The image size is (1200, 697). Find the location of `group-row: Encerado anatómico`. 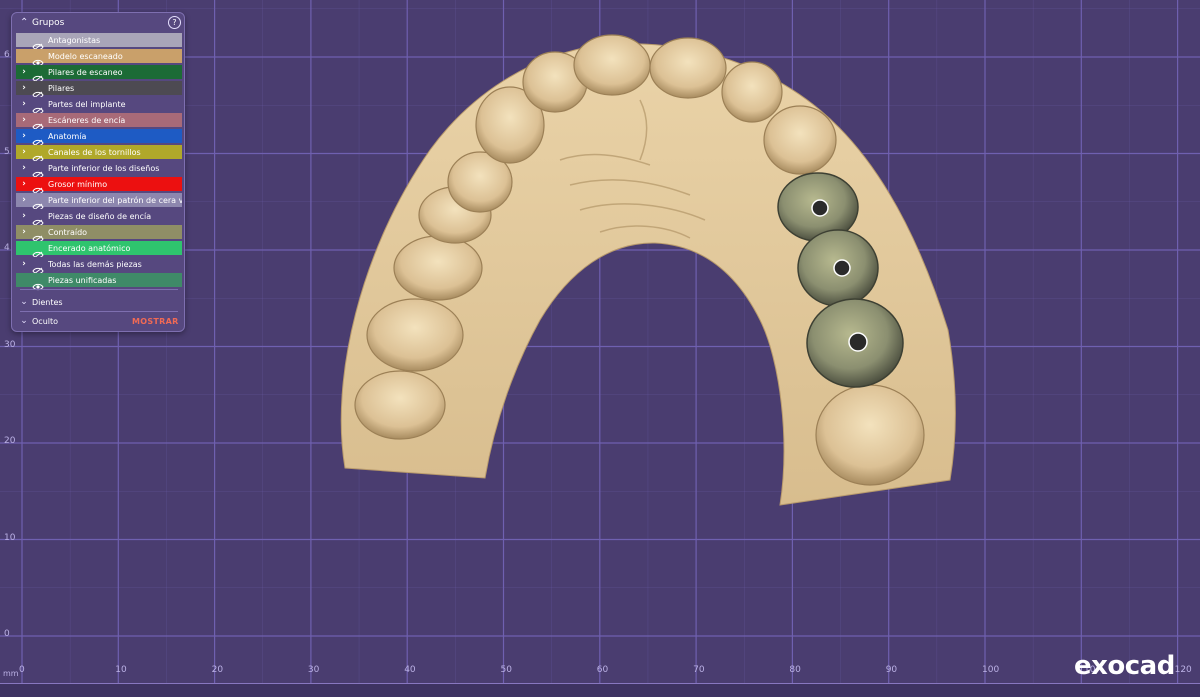

group-row: Encerado anatómico is located at coordinates (99, 250).